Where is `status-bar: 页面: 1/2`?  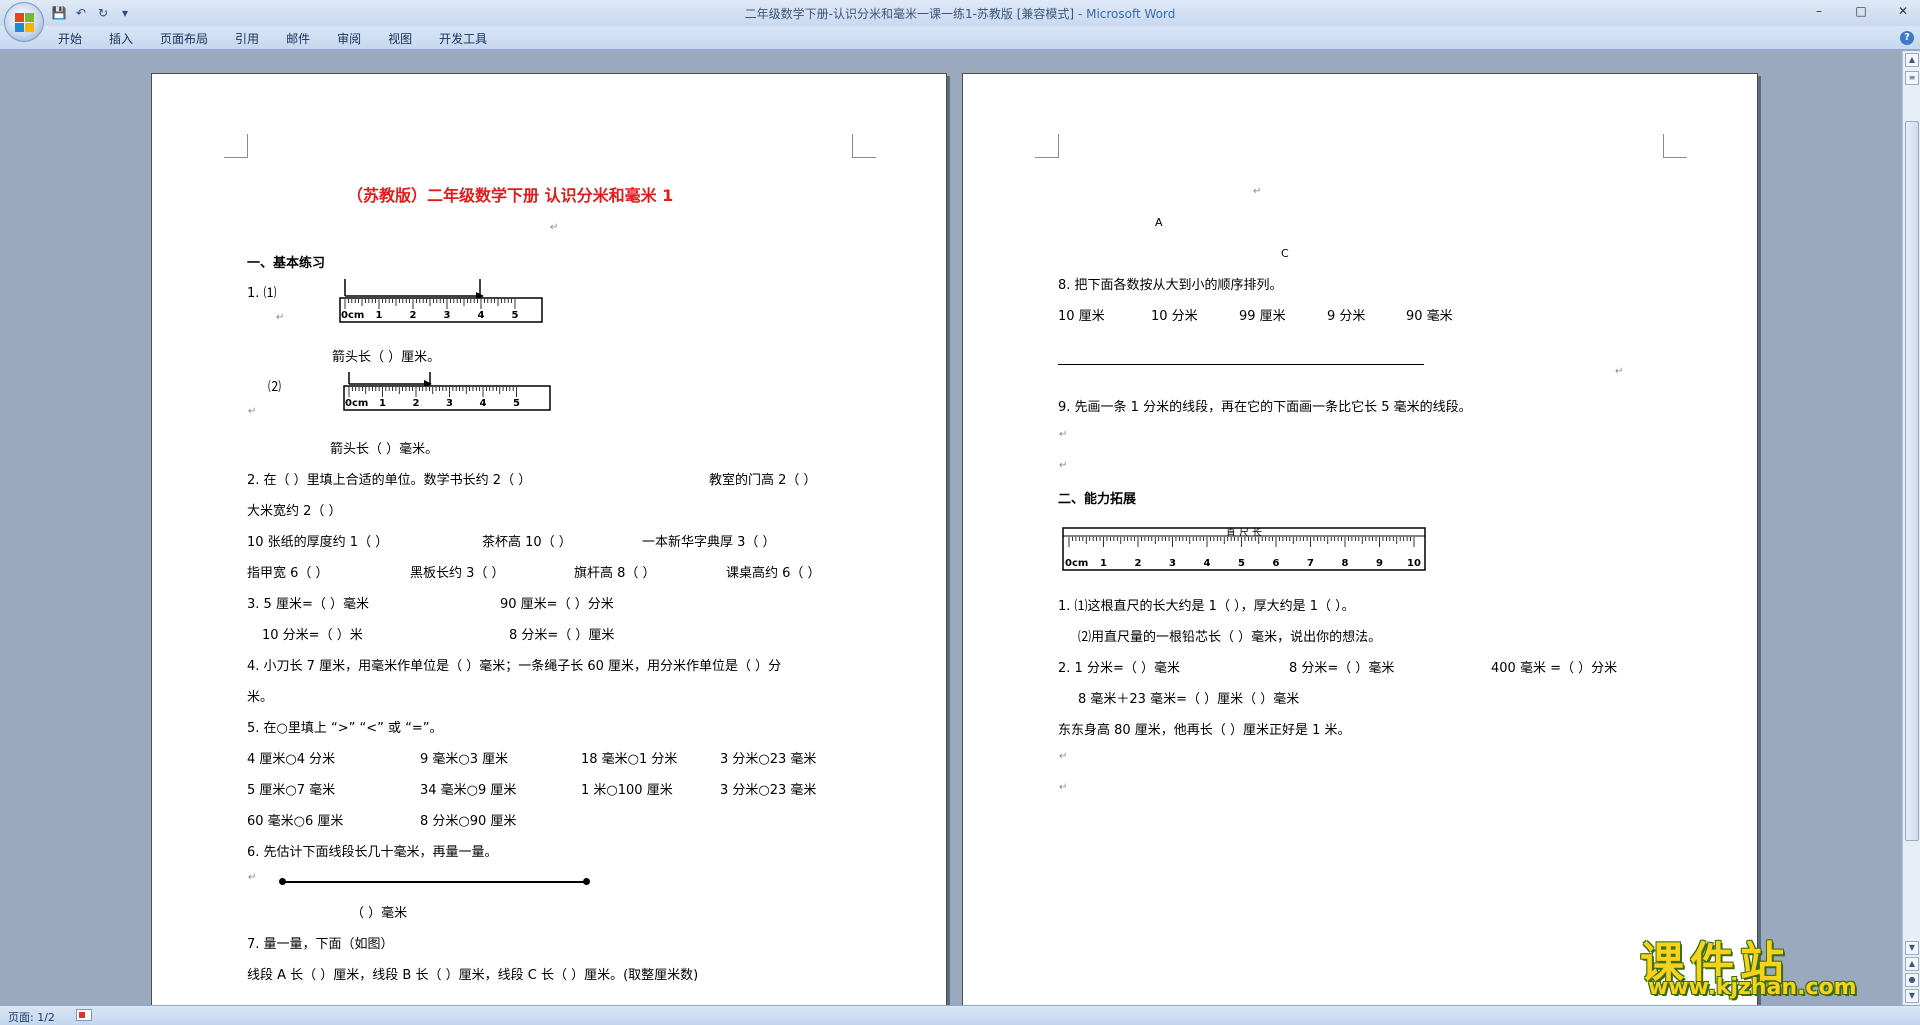
status-bar: 页面: 1/2 is located at coordinates (960, 1015).